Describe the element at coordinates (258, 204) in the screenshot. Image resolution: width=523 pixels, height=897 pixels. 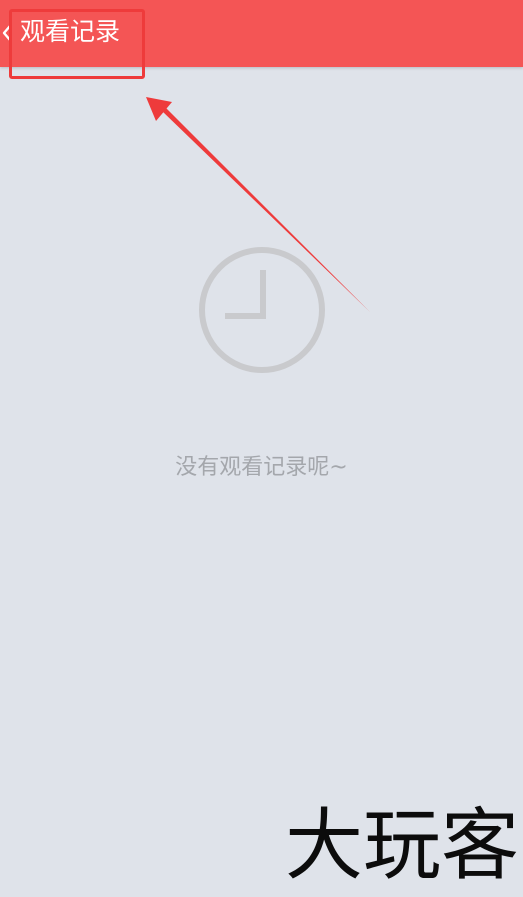
I see `annotation-arrow` at that location.